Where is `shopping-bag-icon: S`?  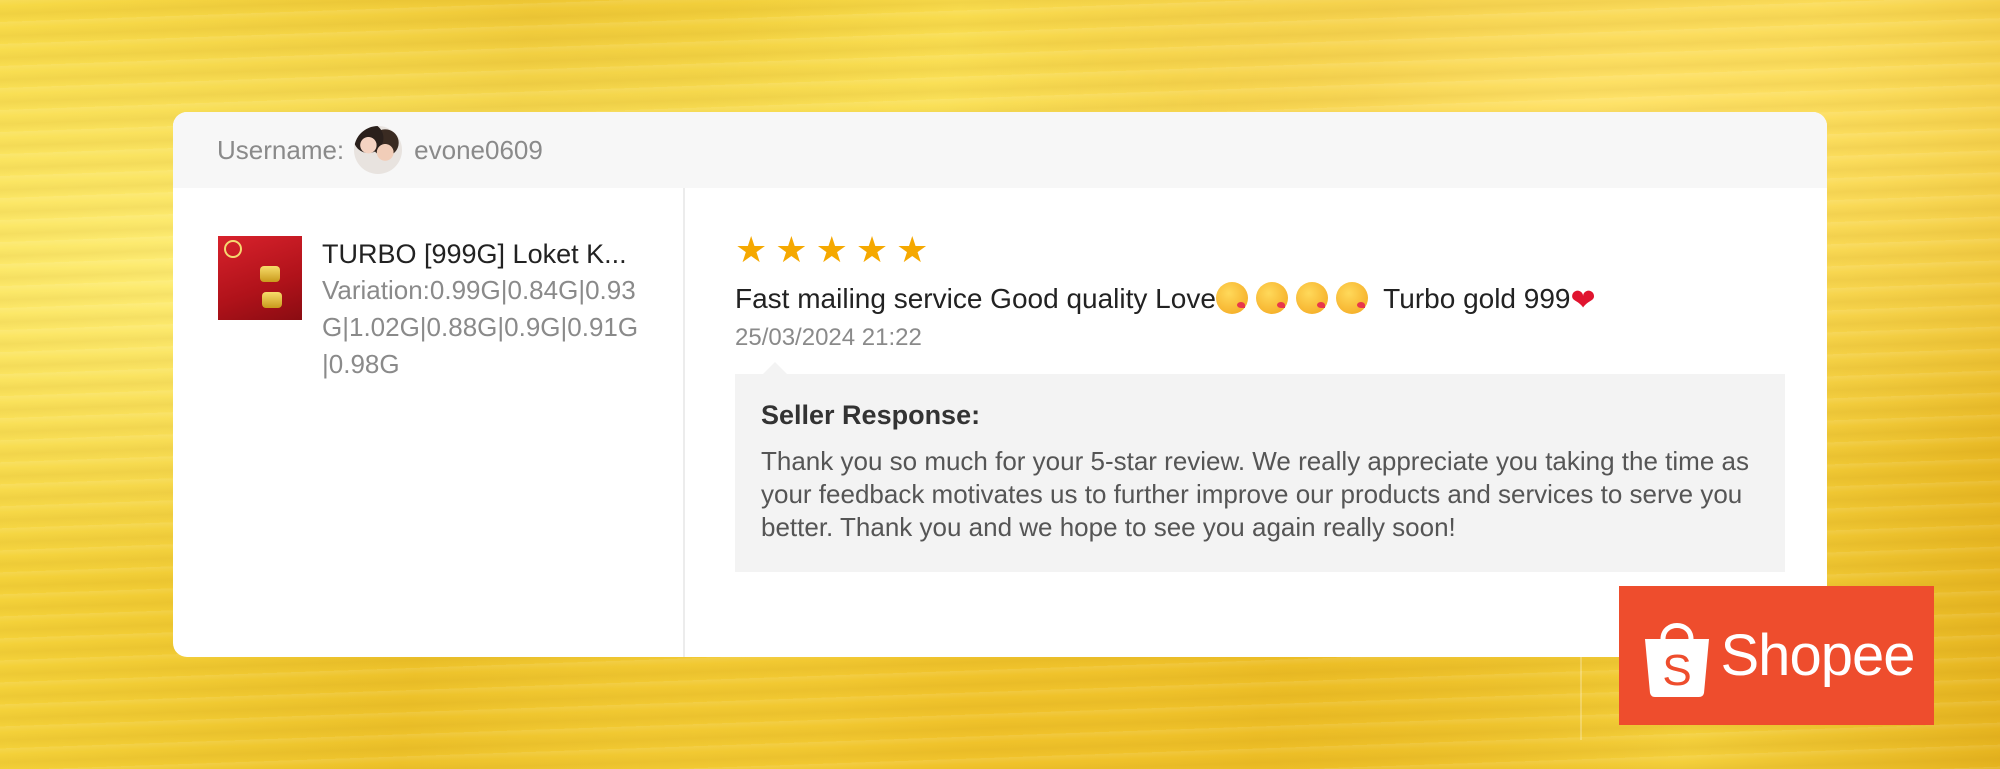
shopping-bag-icon: S is located at coordinates (1676, 659).